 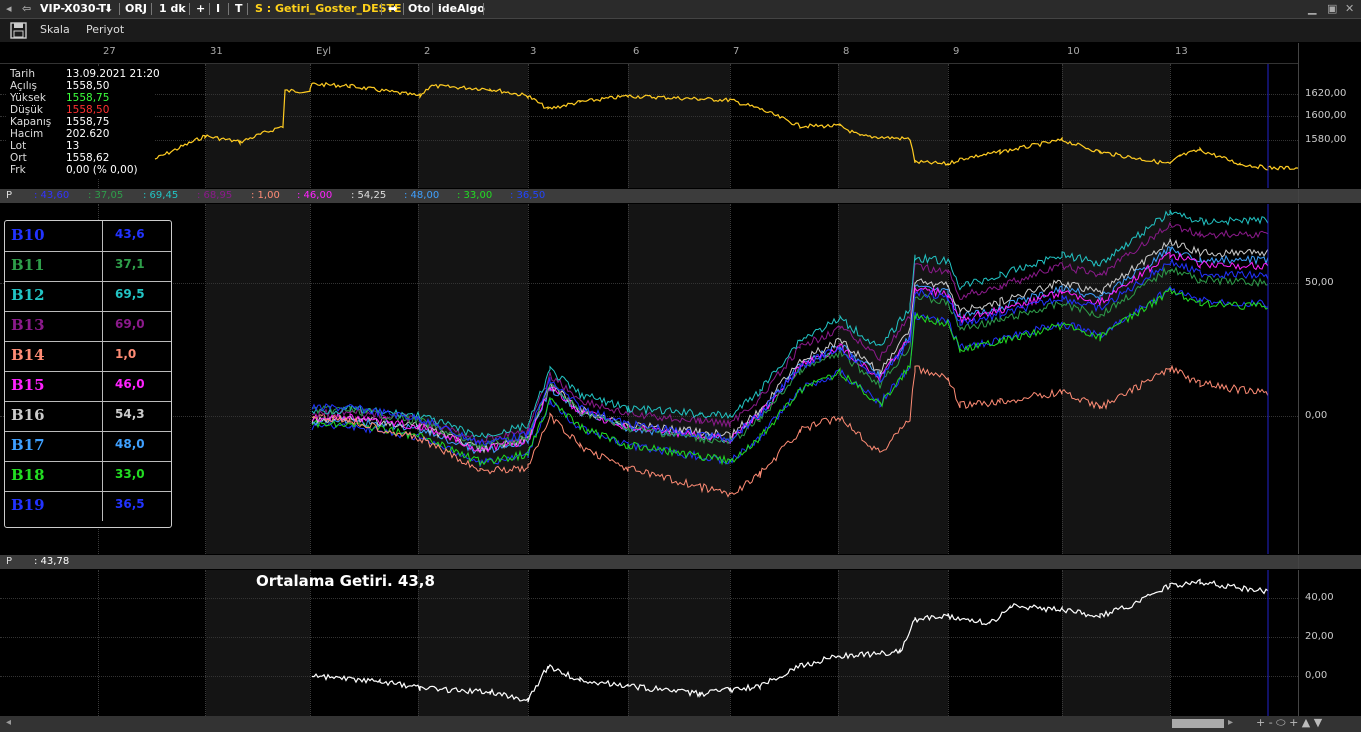 What do you see at coordinates (1198, 723) in the screenshot?
I see `scroll-thumb` at bounding box center [1198, 723].